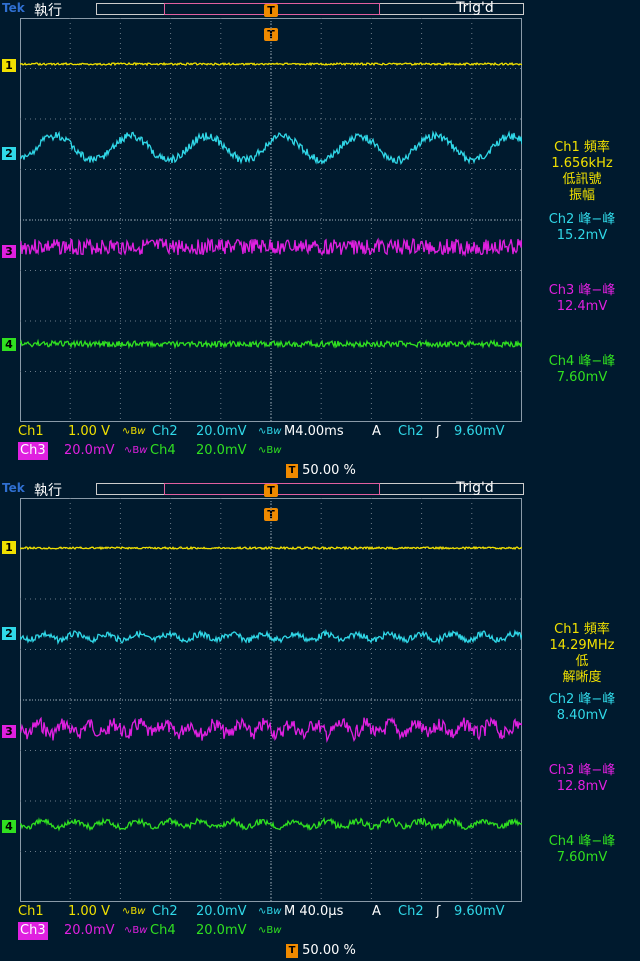 The height and width of the screenshot is (961, 640). I want to click on timebase: M 40.0µs, so click(313, 912).